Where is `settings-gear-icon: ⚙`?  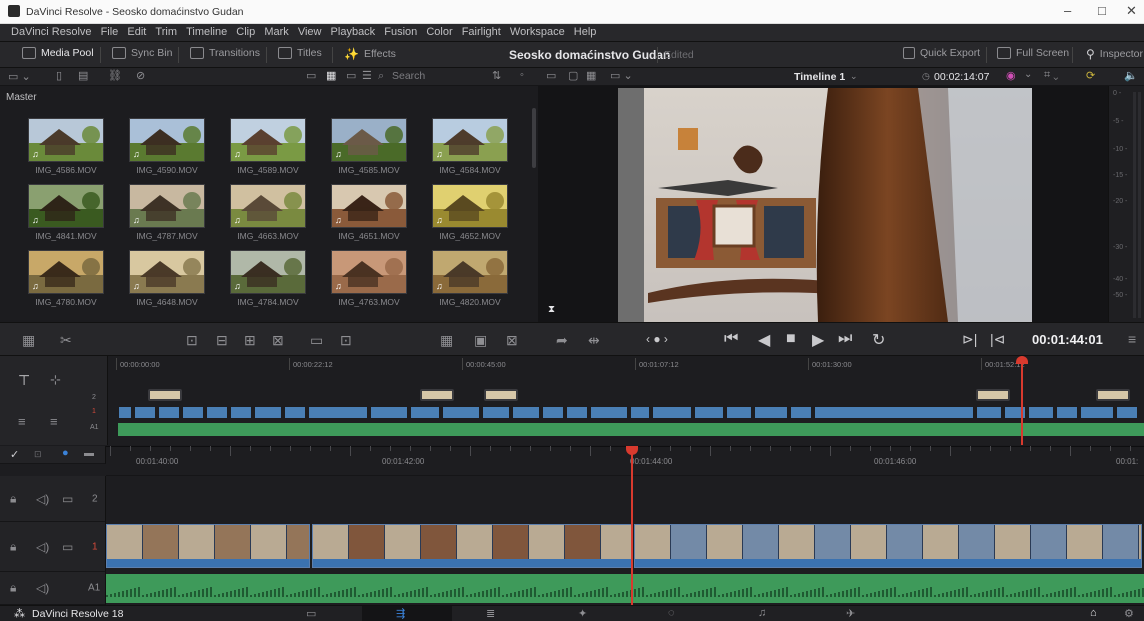
settings-gear-icon: ⚙ is located at coordinates (1129, 613).